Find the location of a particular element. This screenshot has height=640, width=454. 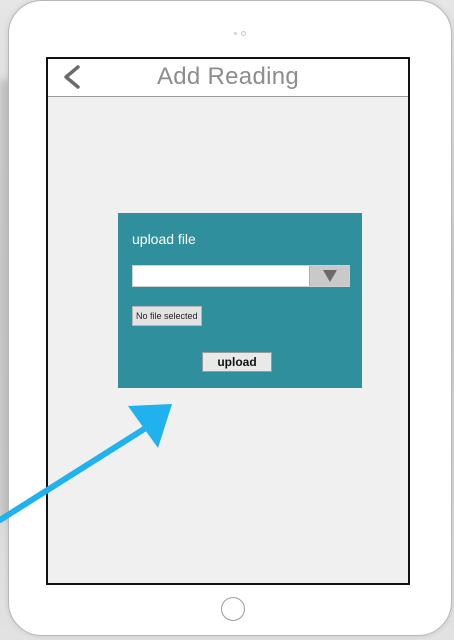

camera-icon is located at coordinates (241, 34).